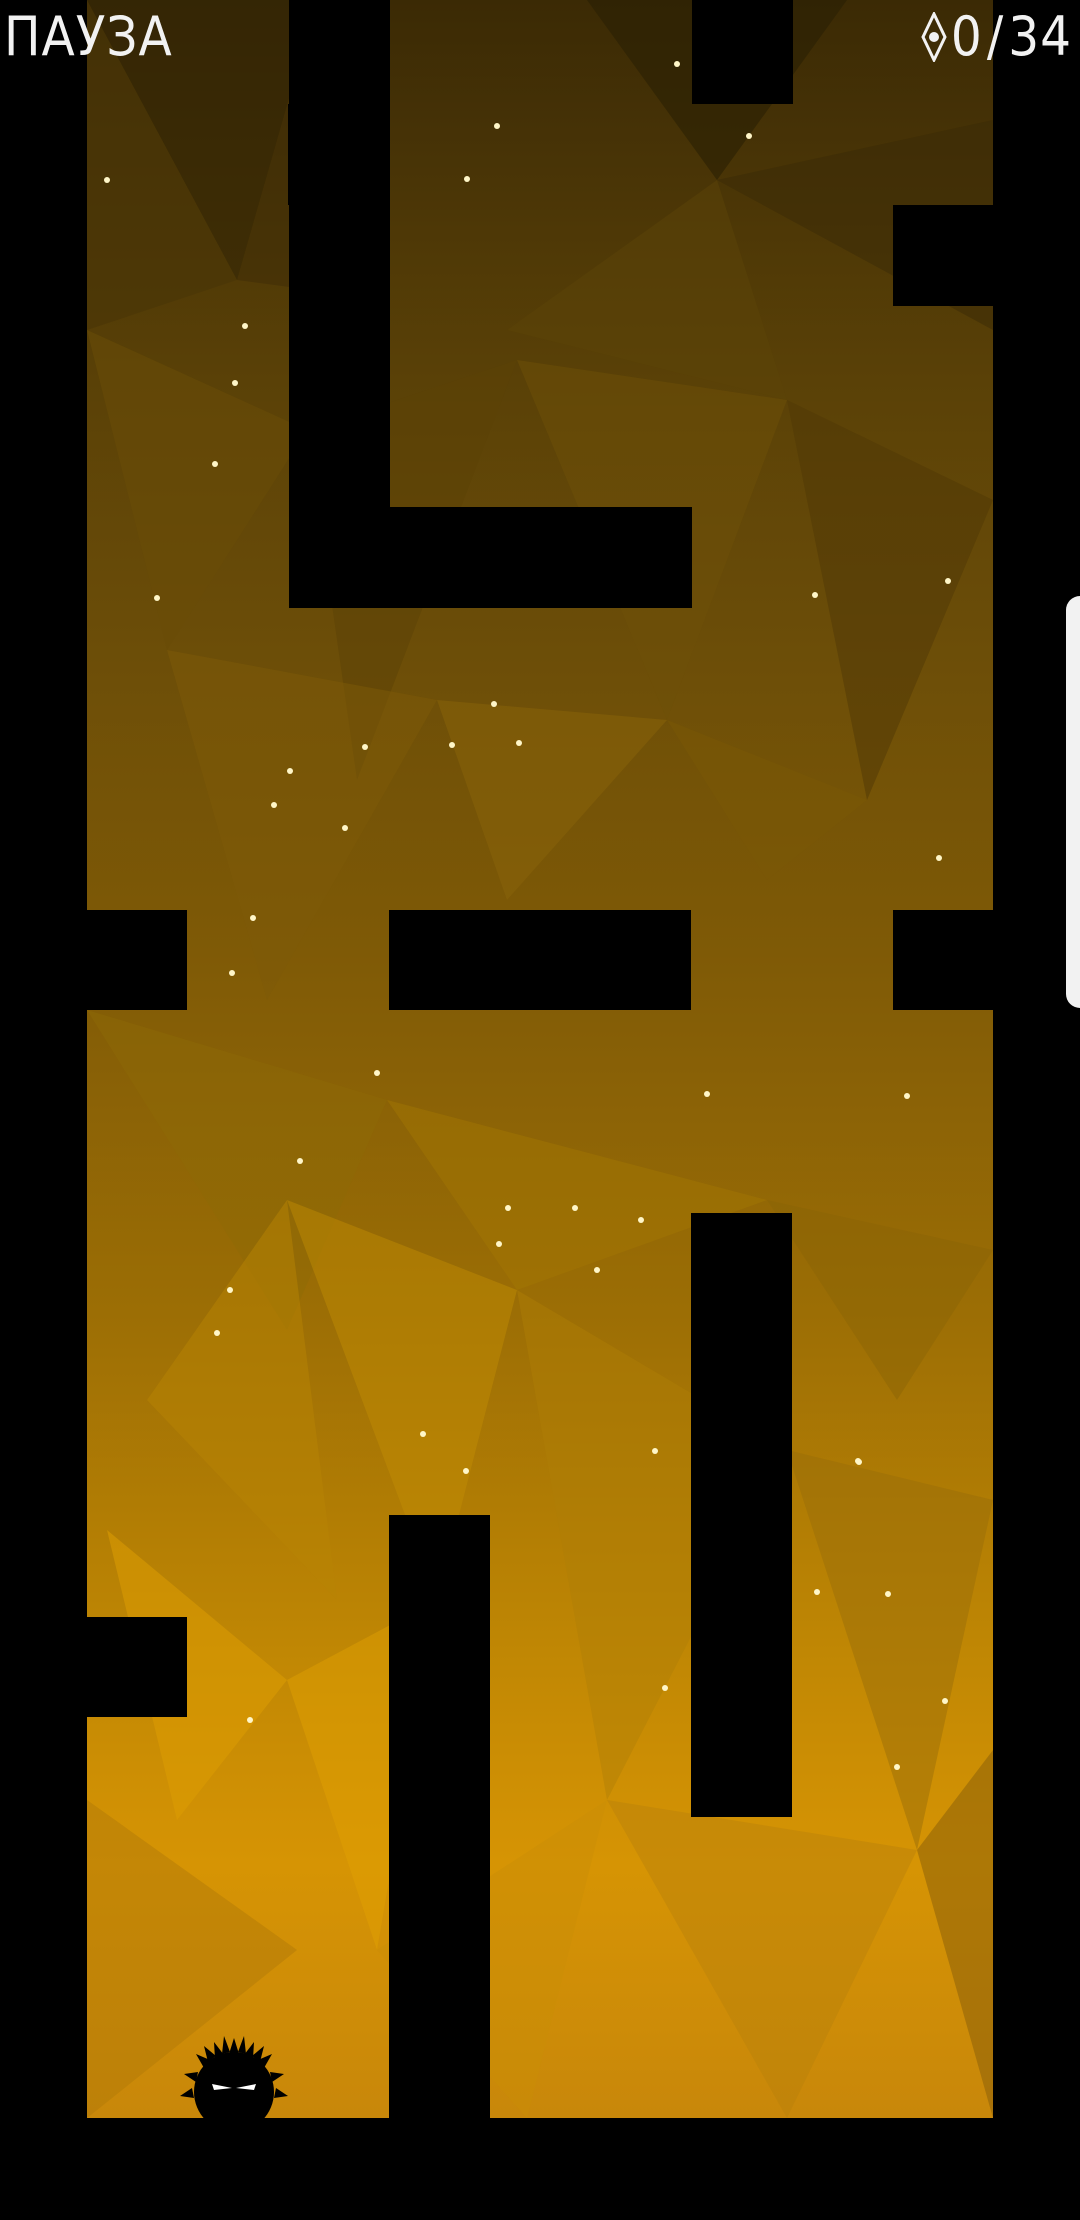 The width and height of the screenshot is (1080, 2220). I want to click on edge-panel-handle, so click(1073, 802).